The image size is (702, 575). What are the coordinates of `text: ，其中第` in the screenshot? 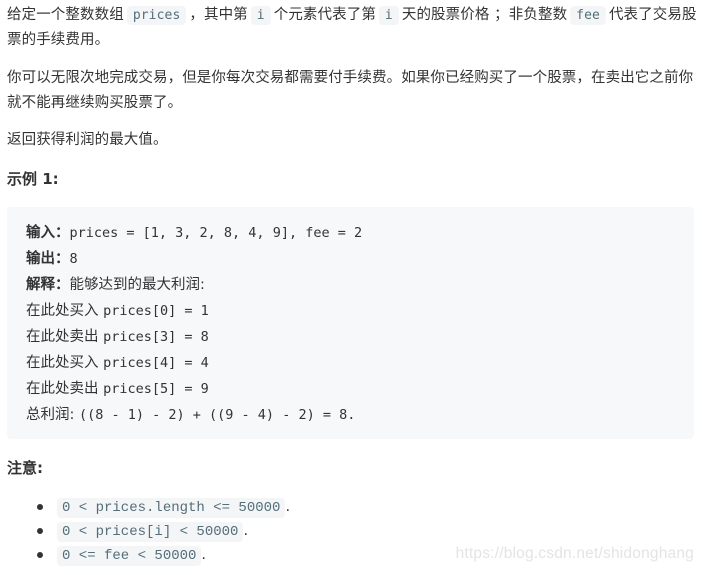 It's located at (218, 15).